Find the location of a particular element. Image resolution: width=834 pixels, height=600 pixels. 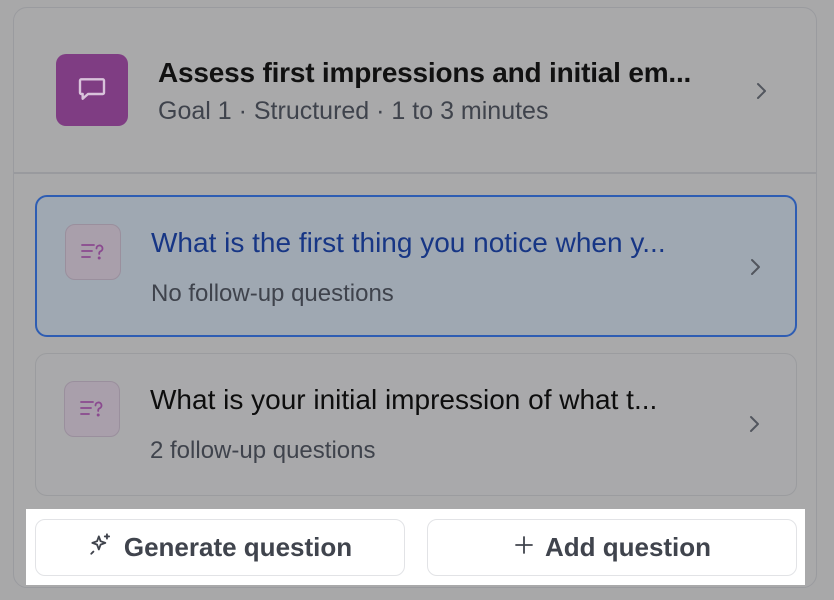

sparkle-icon is located at coordinates (101, 547).